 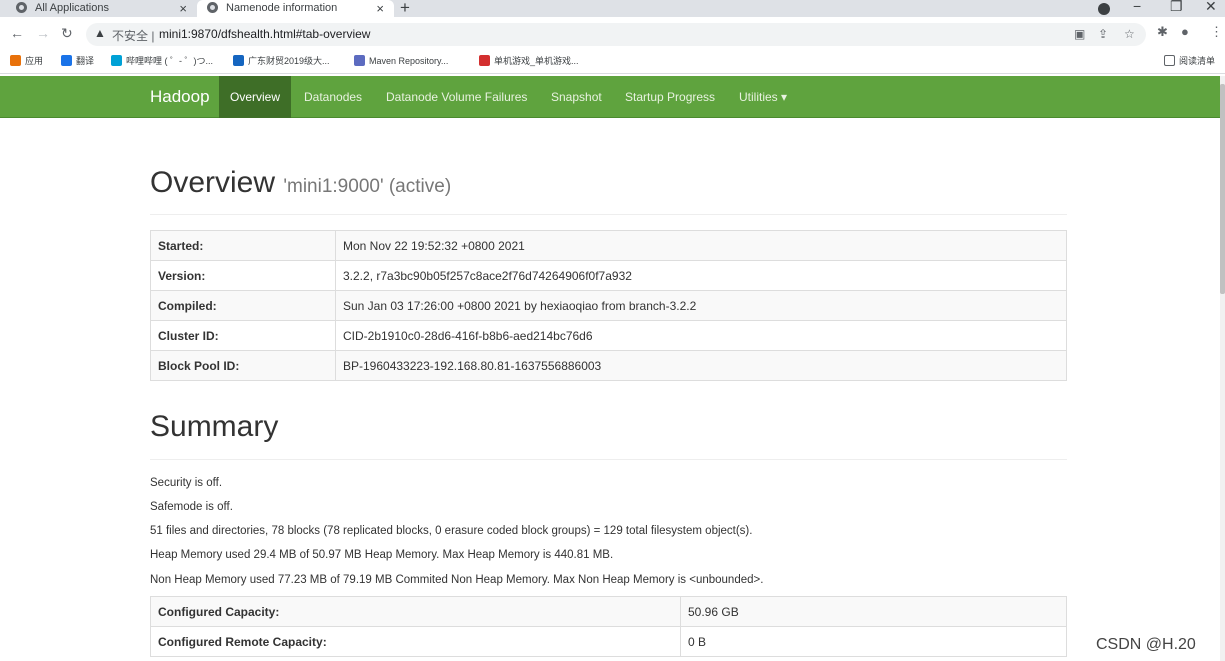 What do you see at coordinates (763, 97) in the screenshot?
I see `nav-utilities: Utilities ▾` at bounding box center [763, 97].